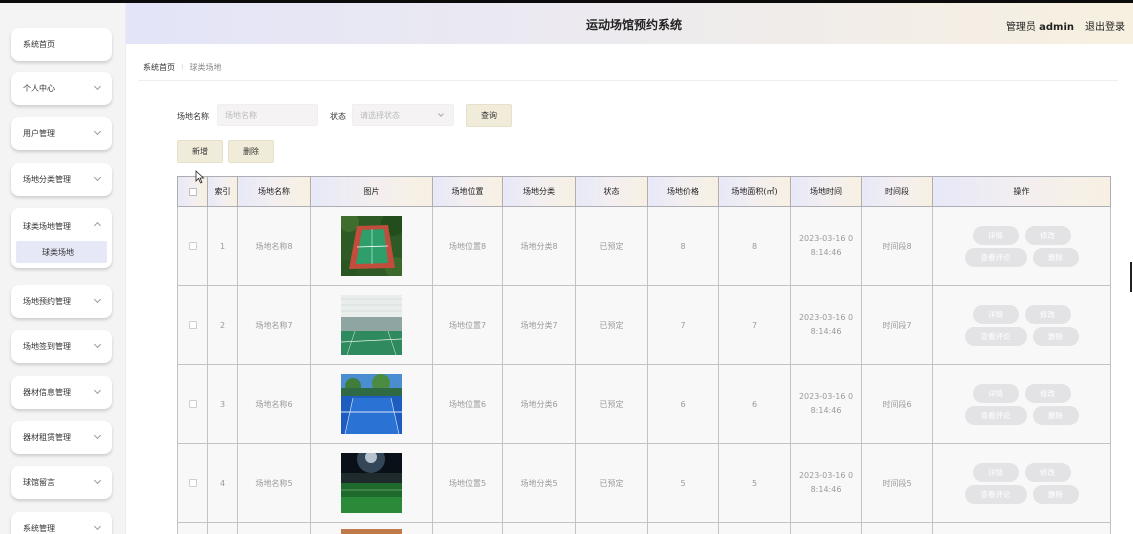 Image resolution: width=1133 pixels, height=534 pixels. Describe the element at coordinates (39, 88) in the screenshot. I see `sidebar-item-label: 个人中心` at that location.